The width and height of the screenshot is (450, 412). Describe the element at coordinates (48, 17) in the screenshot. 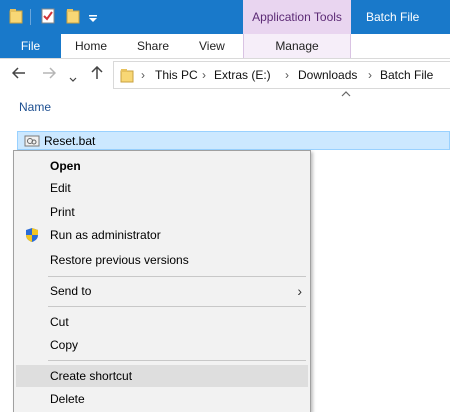

I see `properties-icon` at that location.